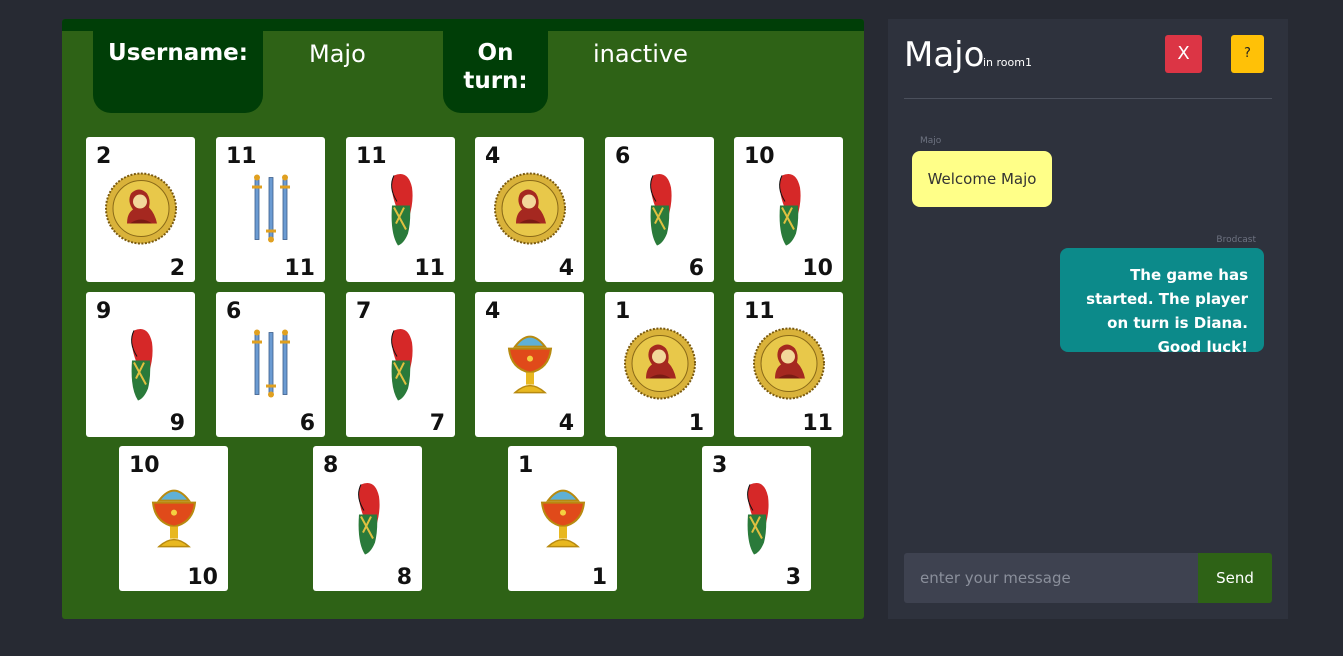  Describe the element at coordinates (404, 577) in the screenshot. I see `card-value-bottom: 8` at that location.